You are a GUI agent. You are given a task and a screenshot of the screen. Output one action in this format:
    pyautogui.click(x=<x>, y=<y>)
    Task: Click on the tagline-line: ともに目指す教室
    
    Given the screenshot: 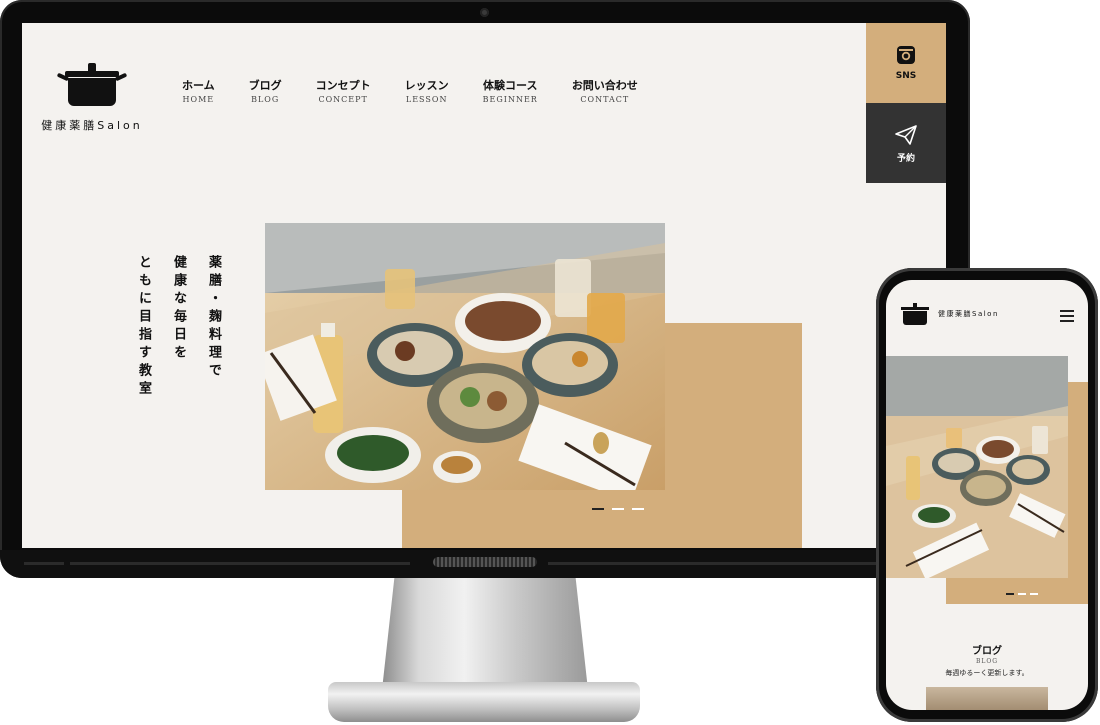 What is the action you would take?
    pyautogui.click(x=143, y=327)
    